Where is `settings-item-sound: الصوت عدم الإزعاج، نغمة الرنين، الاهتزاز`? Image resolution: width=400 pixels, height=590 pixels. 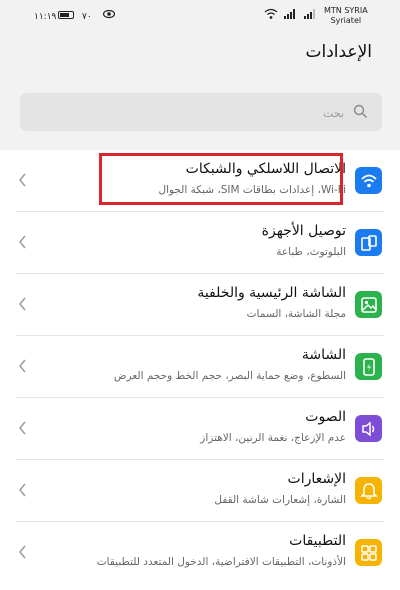 settings-item-sound: الصوت عدم الإزعاج، نغمة الرنين، الاهتزاز is located at coordinates (200, 429).